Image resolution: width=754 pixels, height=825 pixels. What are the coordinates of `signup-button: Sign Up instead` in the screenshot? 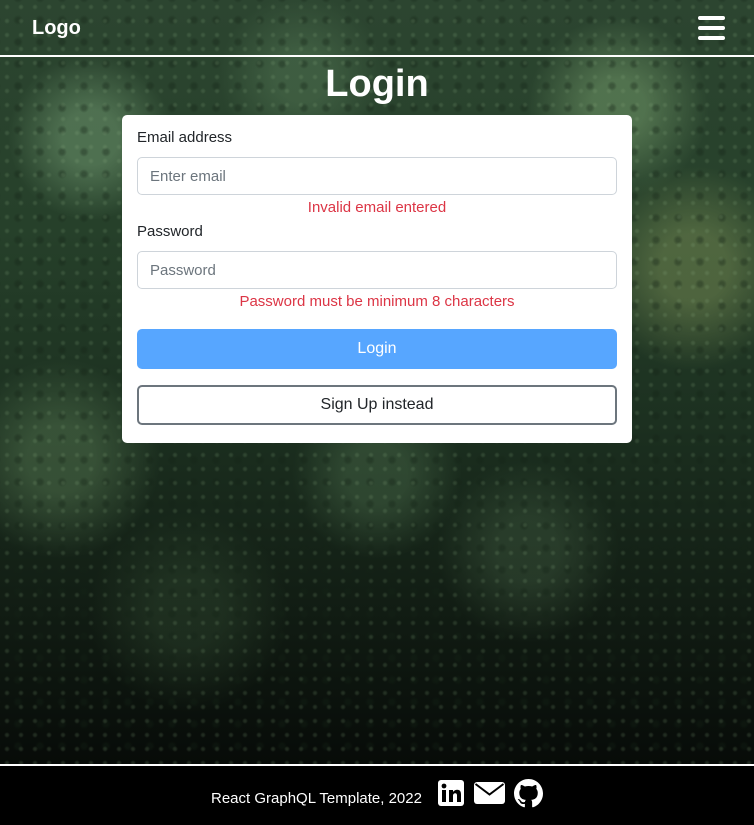 It's located at (377, 405).